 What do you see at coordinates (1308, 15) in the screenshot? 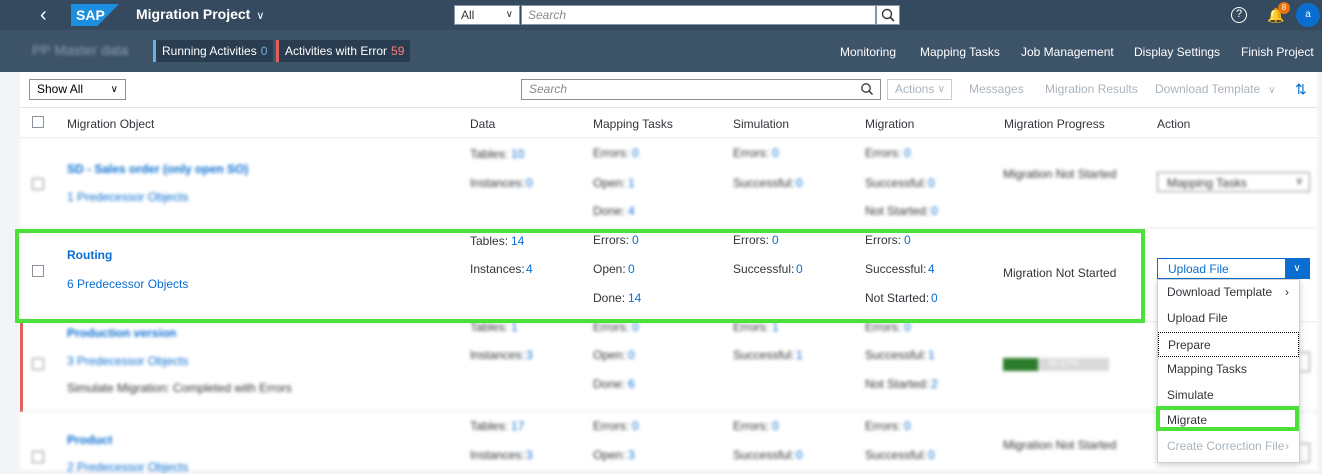
I see `avatar: a` at bounding box center [1308, 15].